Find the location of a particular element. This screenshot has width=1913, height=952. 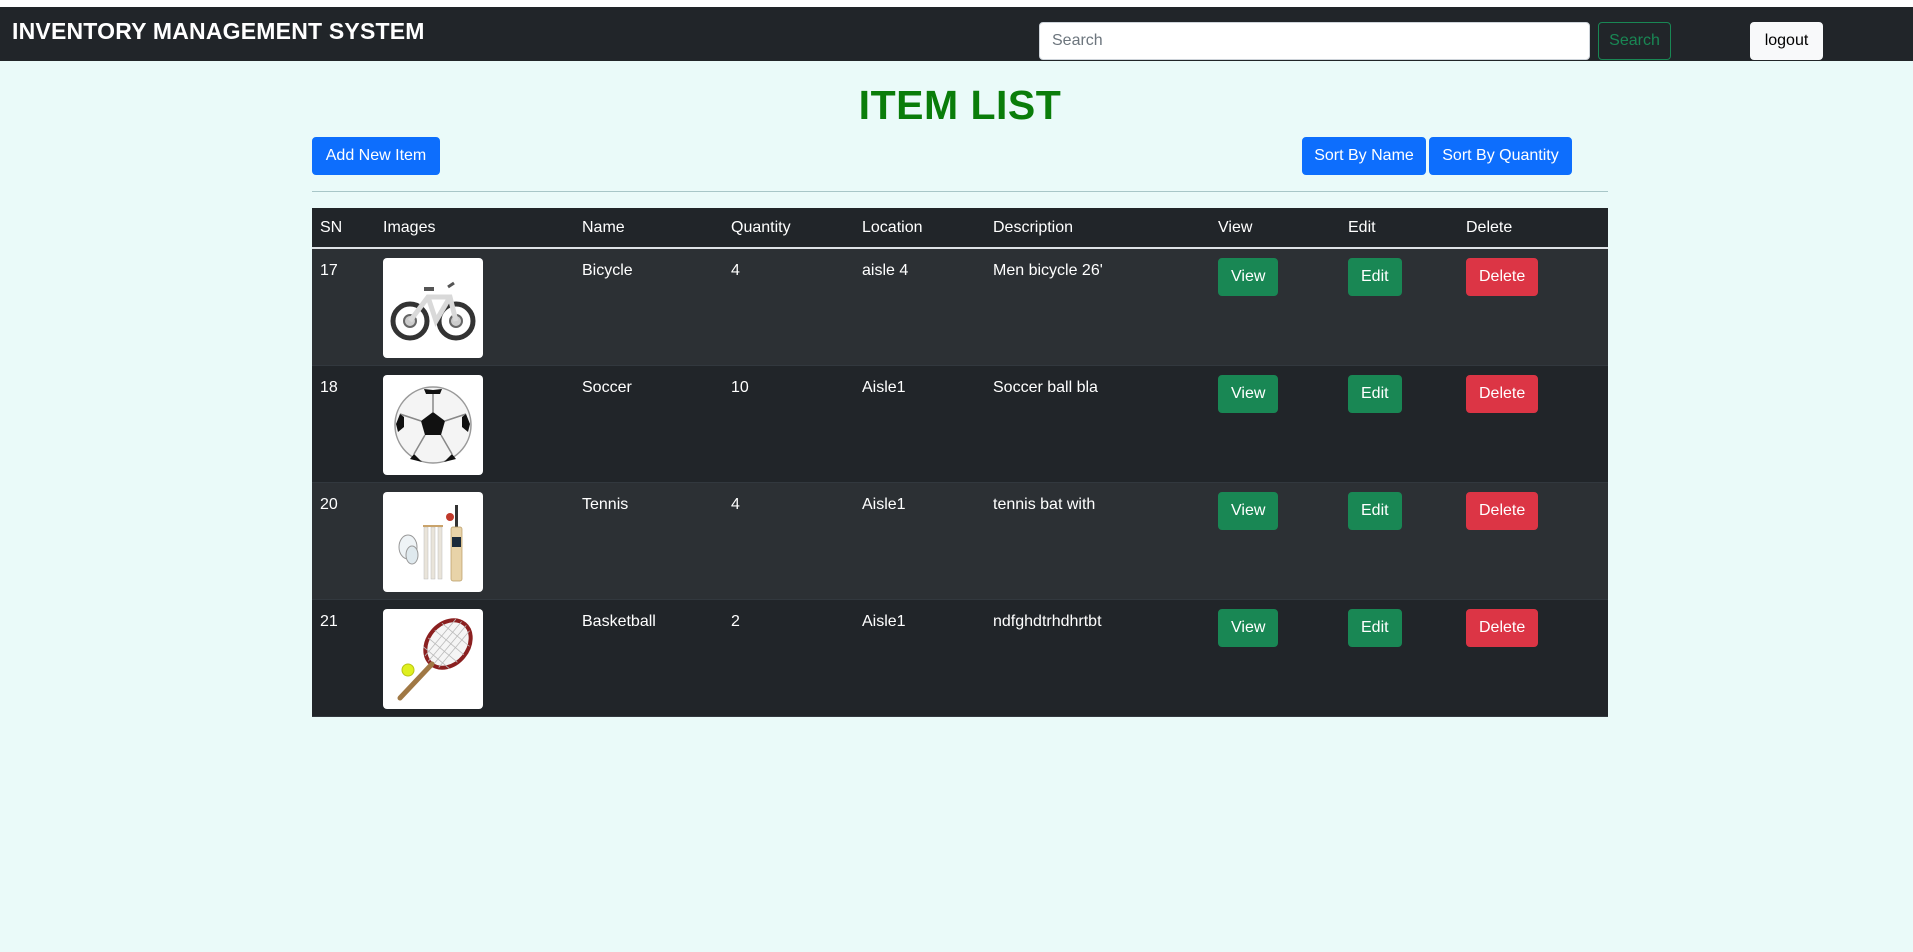

cell-description: ndfghdtrhdhrtbt is located at coordinates (1047, 621).